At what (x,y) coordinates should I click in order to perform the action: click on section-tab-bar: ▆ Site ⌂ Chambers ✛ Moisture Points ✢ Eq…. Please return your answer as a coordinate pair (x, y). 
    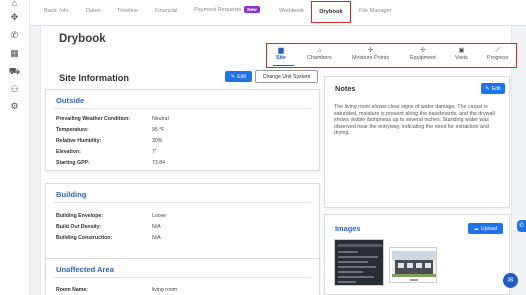
    Looking at the image, I should click on (391, 55).